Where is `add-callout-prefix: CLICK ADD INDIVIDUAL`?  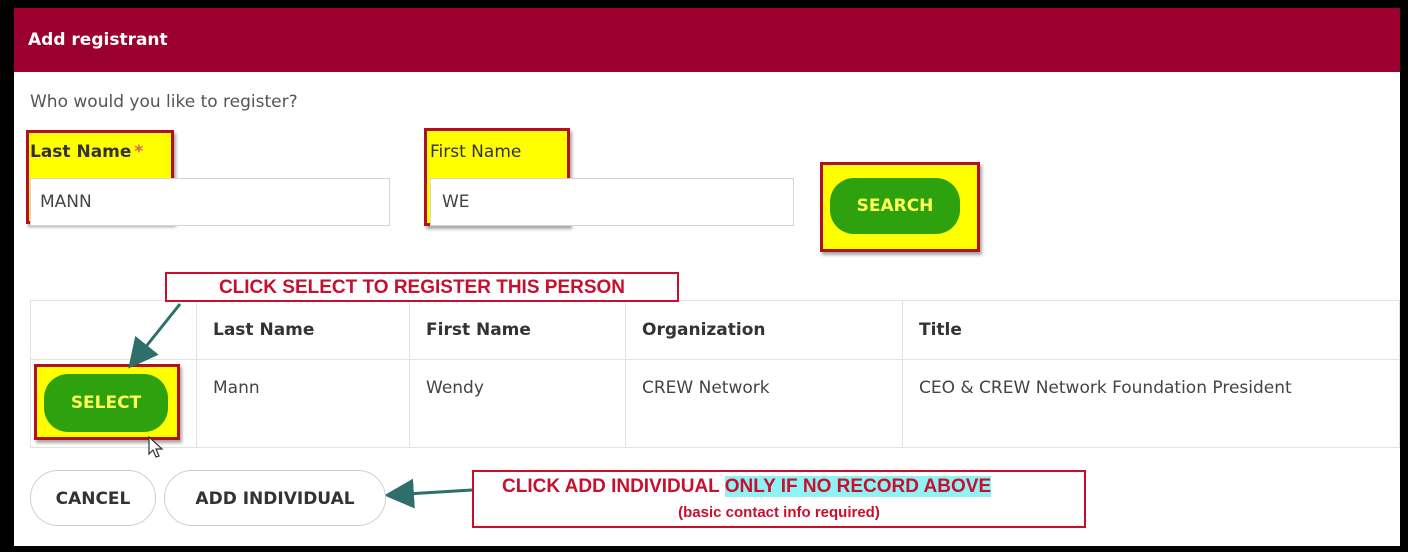
add-callout-prefix: CLICK ADD INDIVIDUAL is located at coordinates (611, 486).